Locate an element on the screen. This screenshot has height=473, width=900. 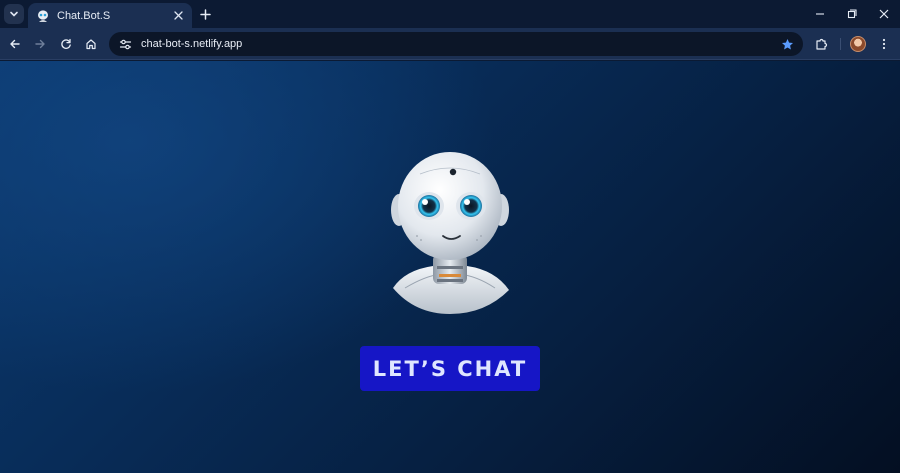
browser-menu-button is located at coordinates (884, 44).